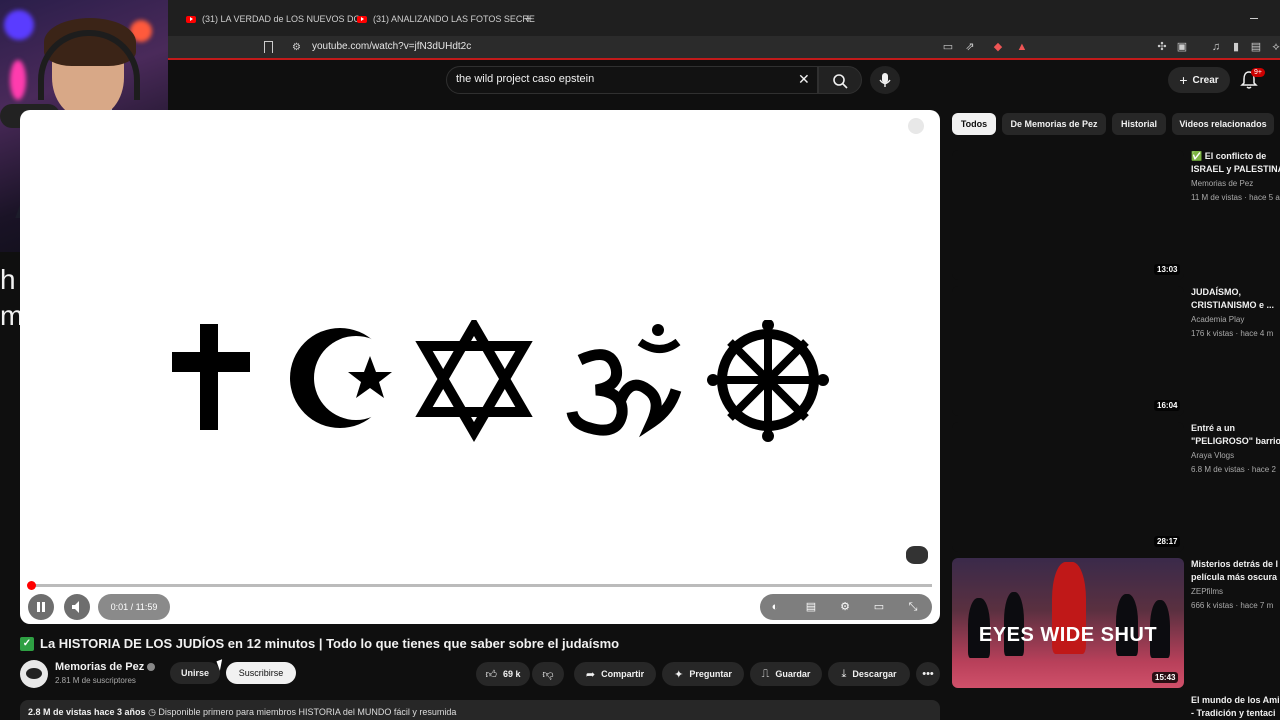  I want to click on screenshot-icon: ▣, so click(1182, 47).